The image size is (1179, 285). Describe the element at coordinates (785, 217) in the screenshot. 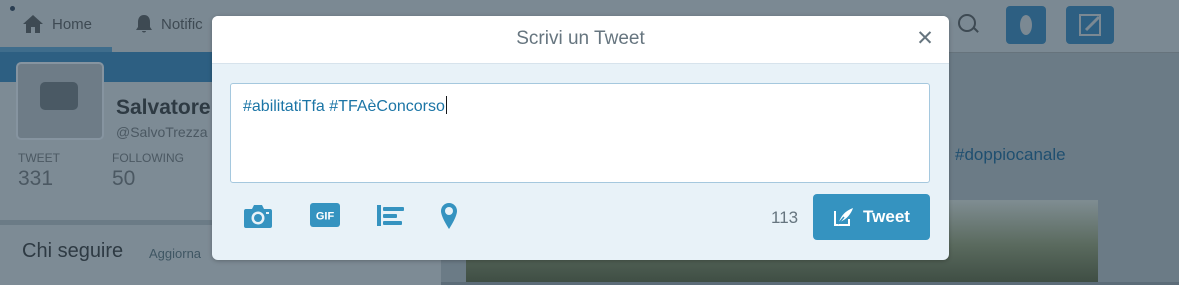

I see `character-counter: 113` at that location.